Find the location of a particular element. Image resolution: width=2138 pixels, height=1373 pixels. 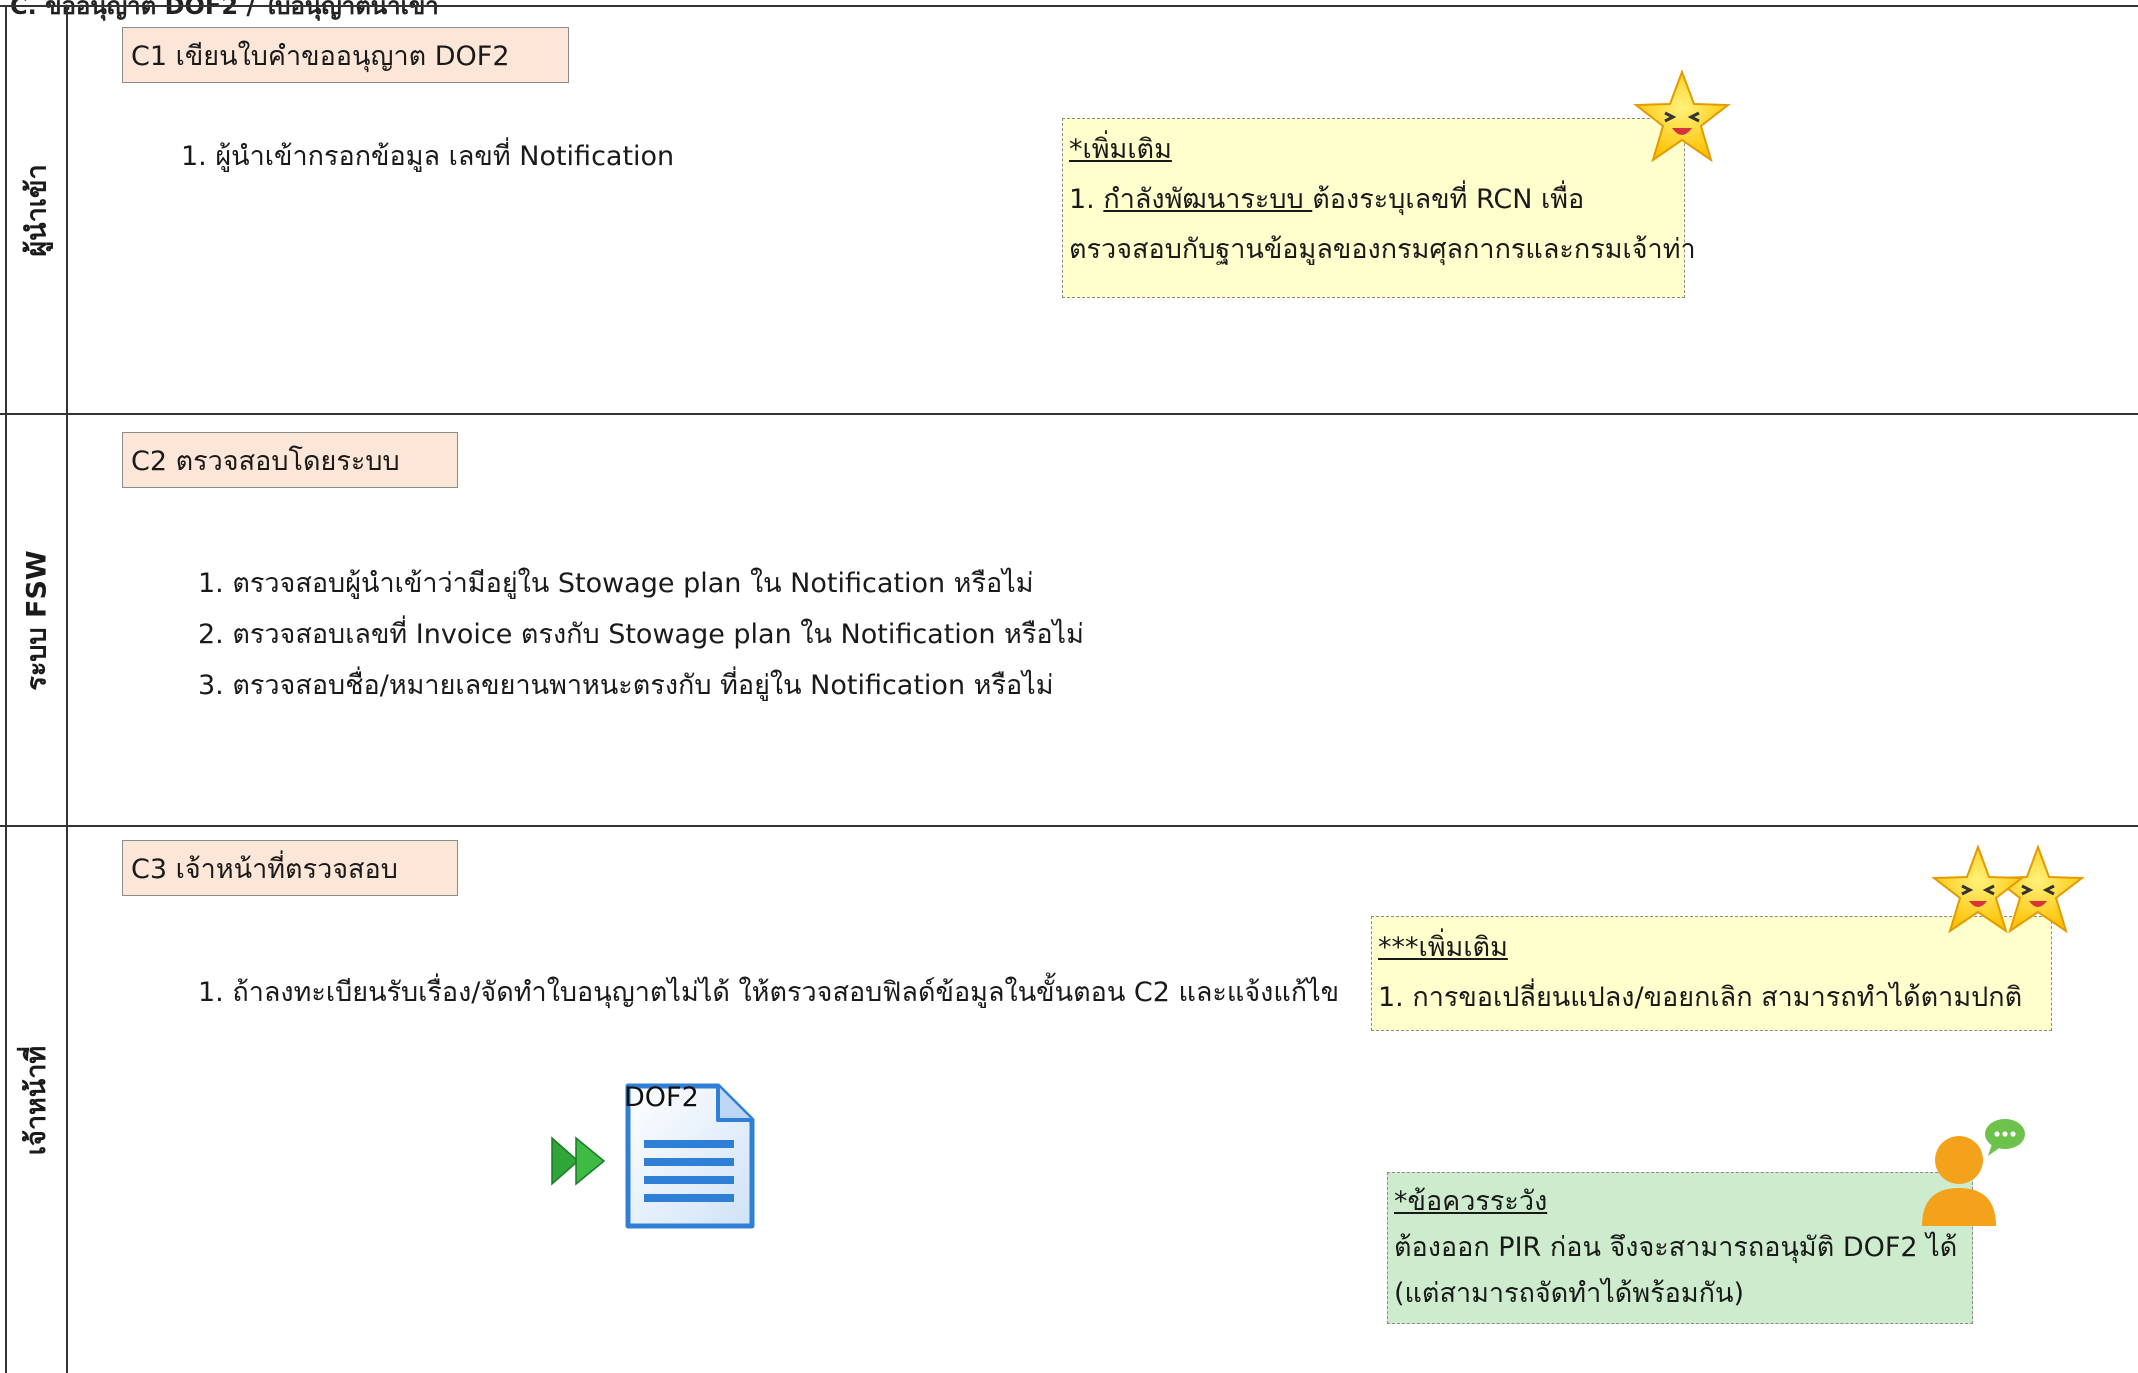

lane-label-fsw-system: ระบบ FSW is located at coordinates (37, 620).